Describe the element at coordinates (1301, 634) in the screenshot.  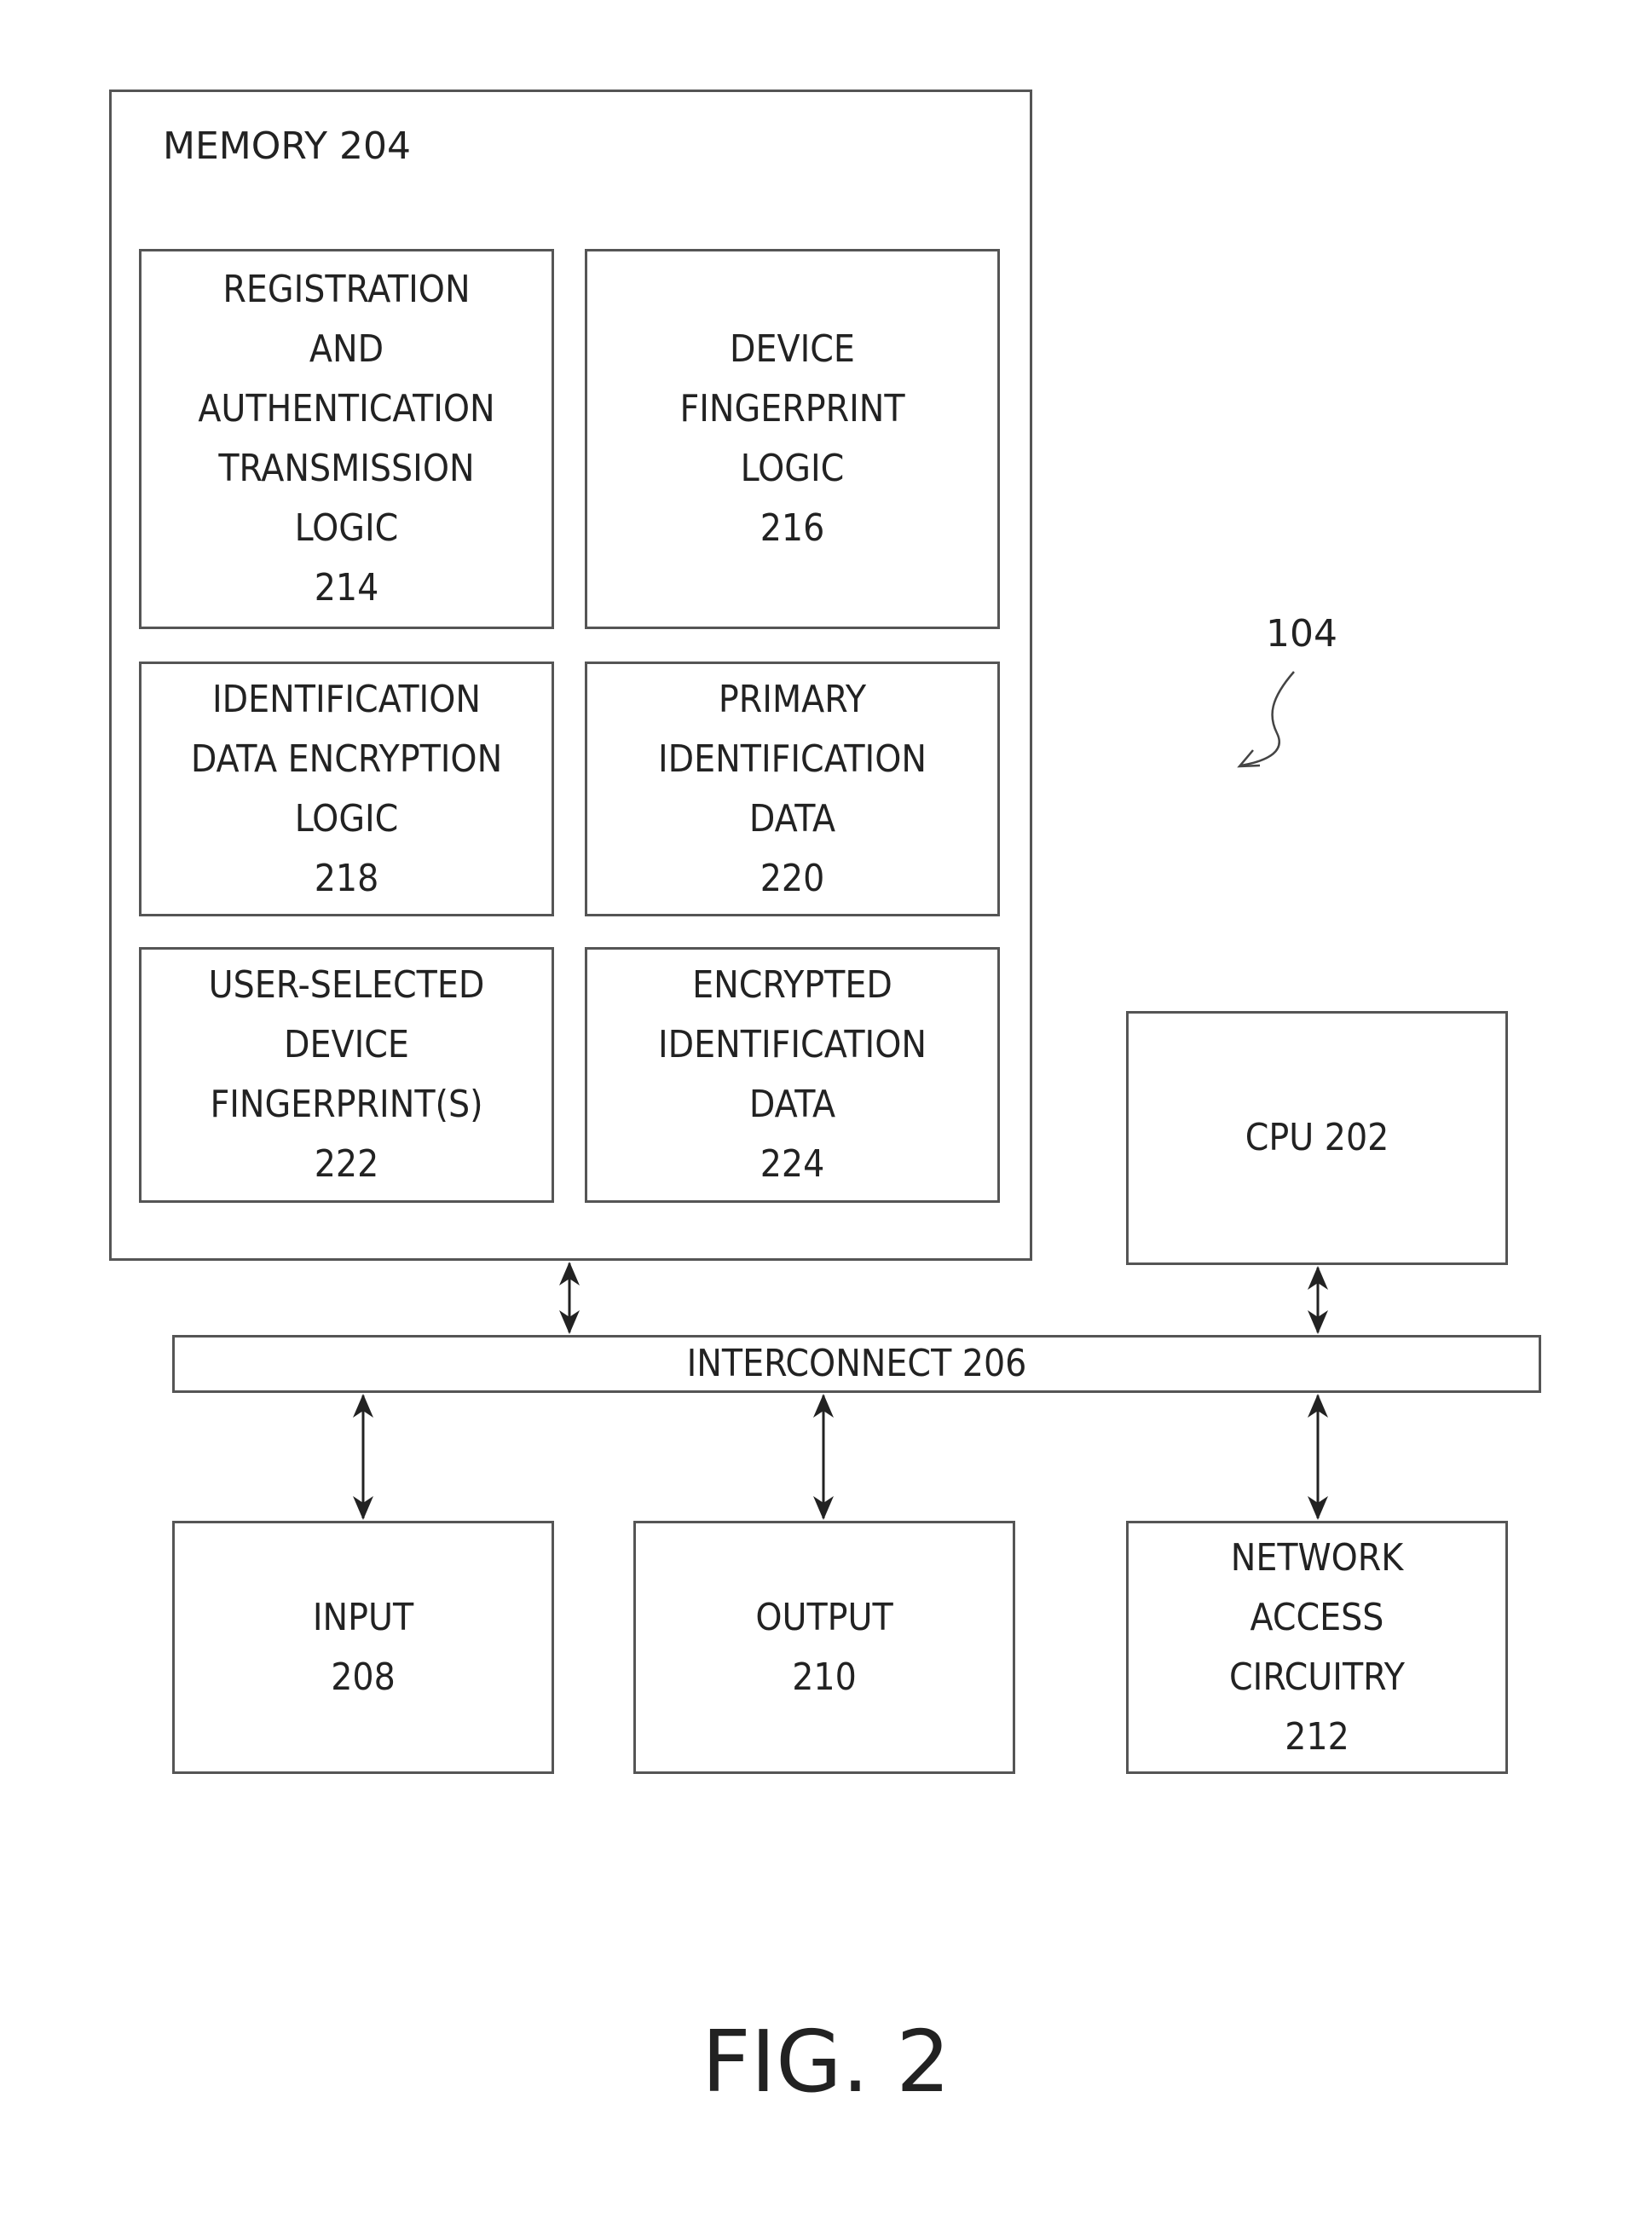
I see `device-reference-number: 104` at that location.